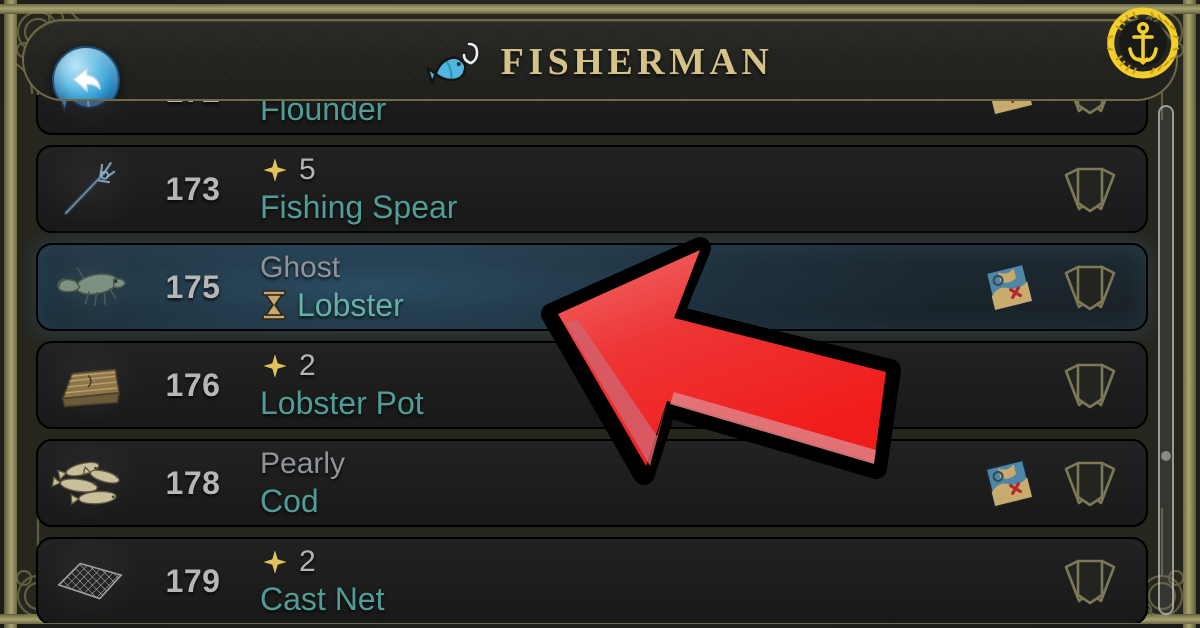 Image resolution: width=1200 pixels, height=628 pixels. I want to click on pearly-cod-icon, so click(85, 483).